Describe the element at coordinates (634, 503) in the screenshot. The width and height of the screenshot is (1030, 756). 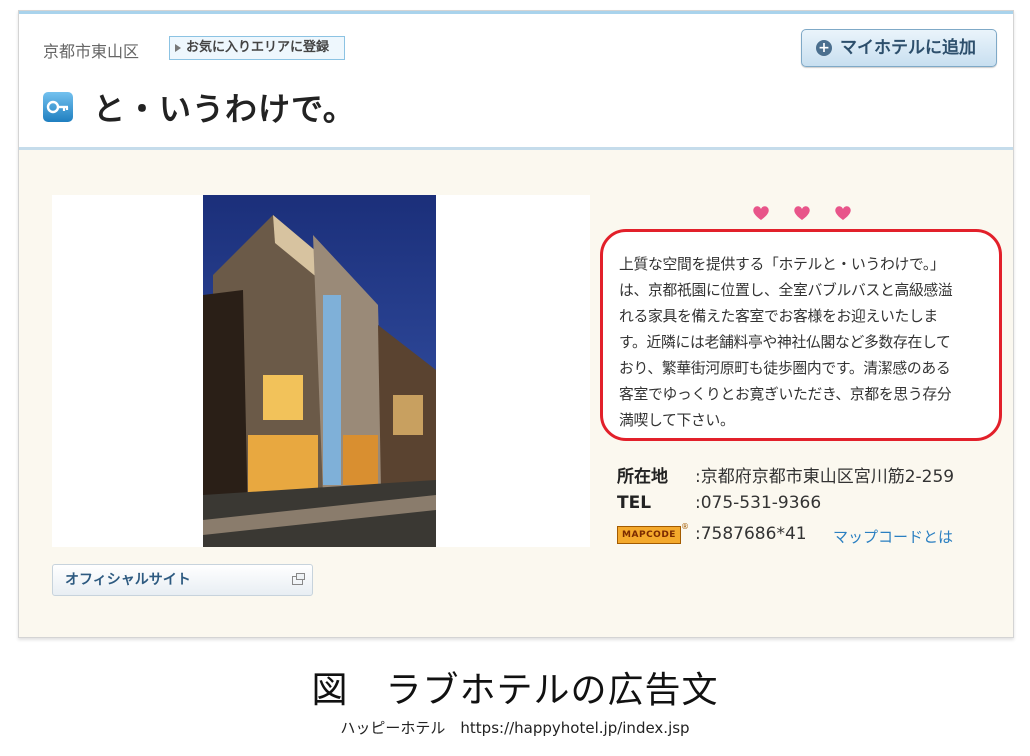
I see `tel-label: TEL` at that location.